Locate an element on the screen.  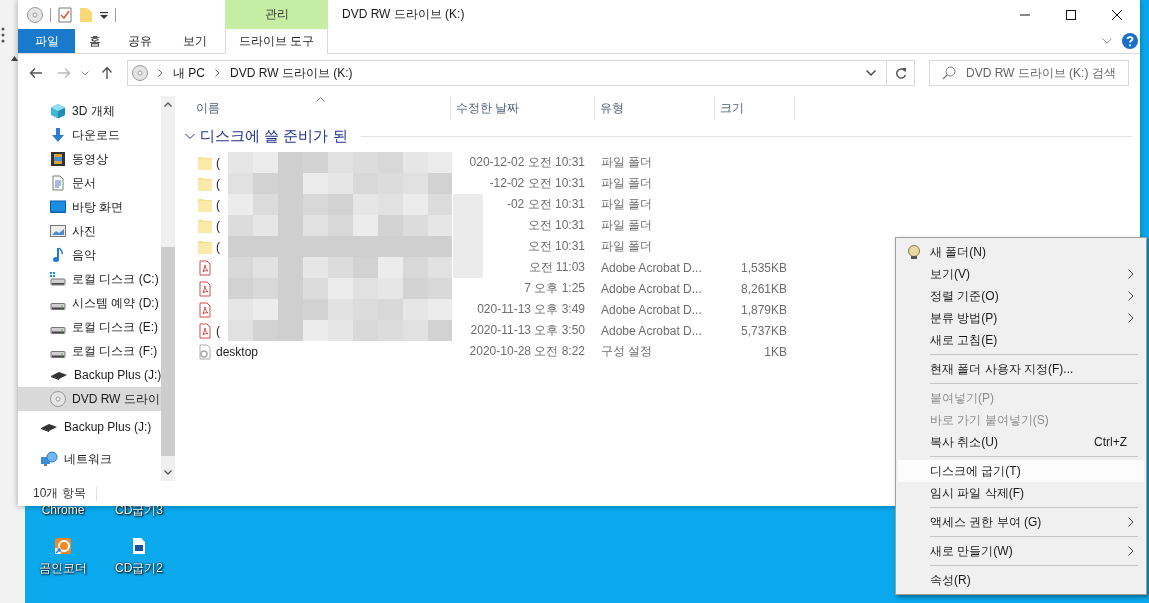
column-header: 유형 is located at coordinates (655, 108).